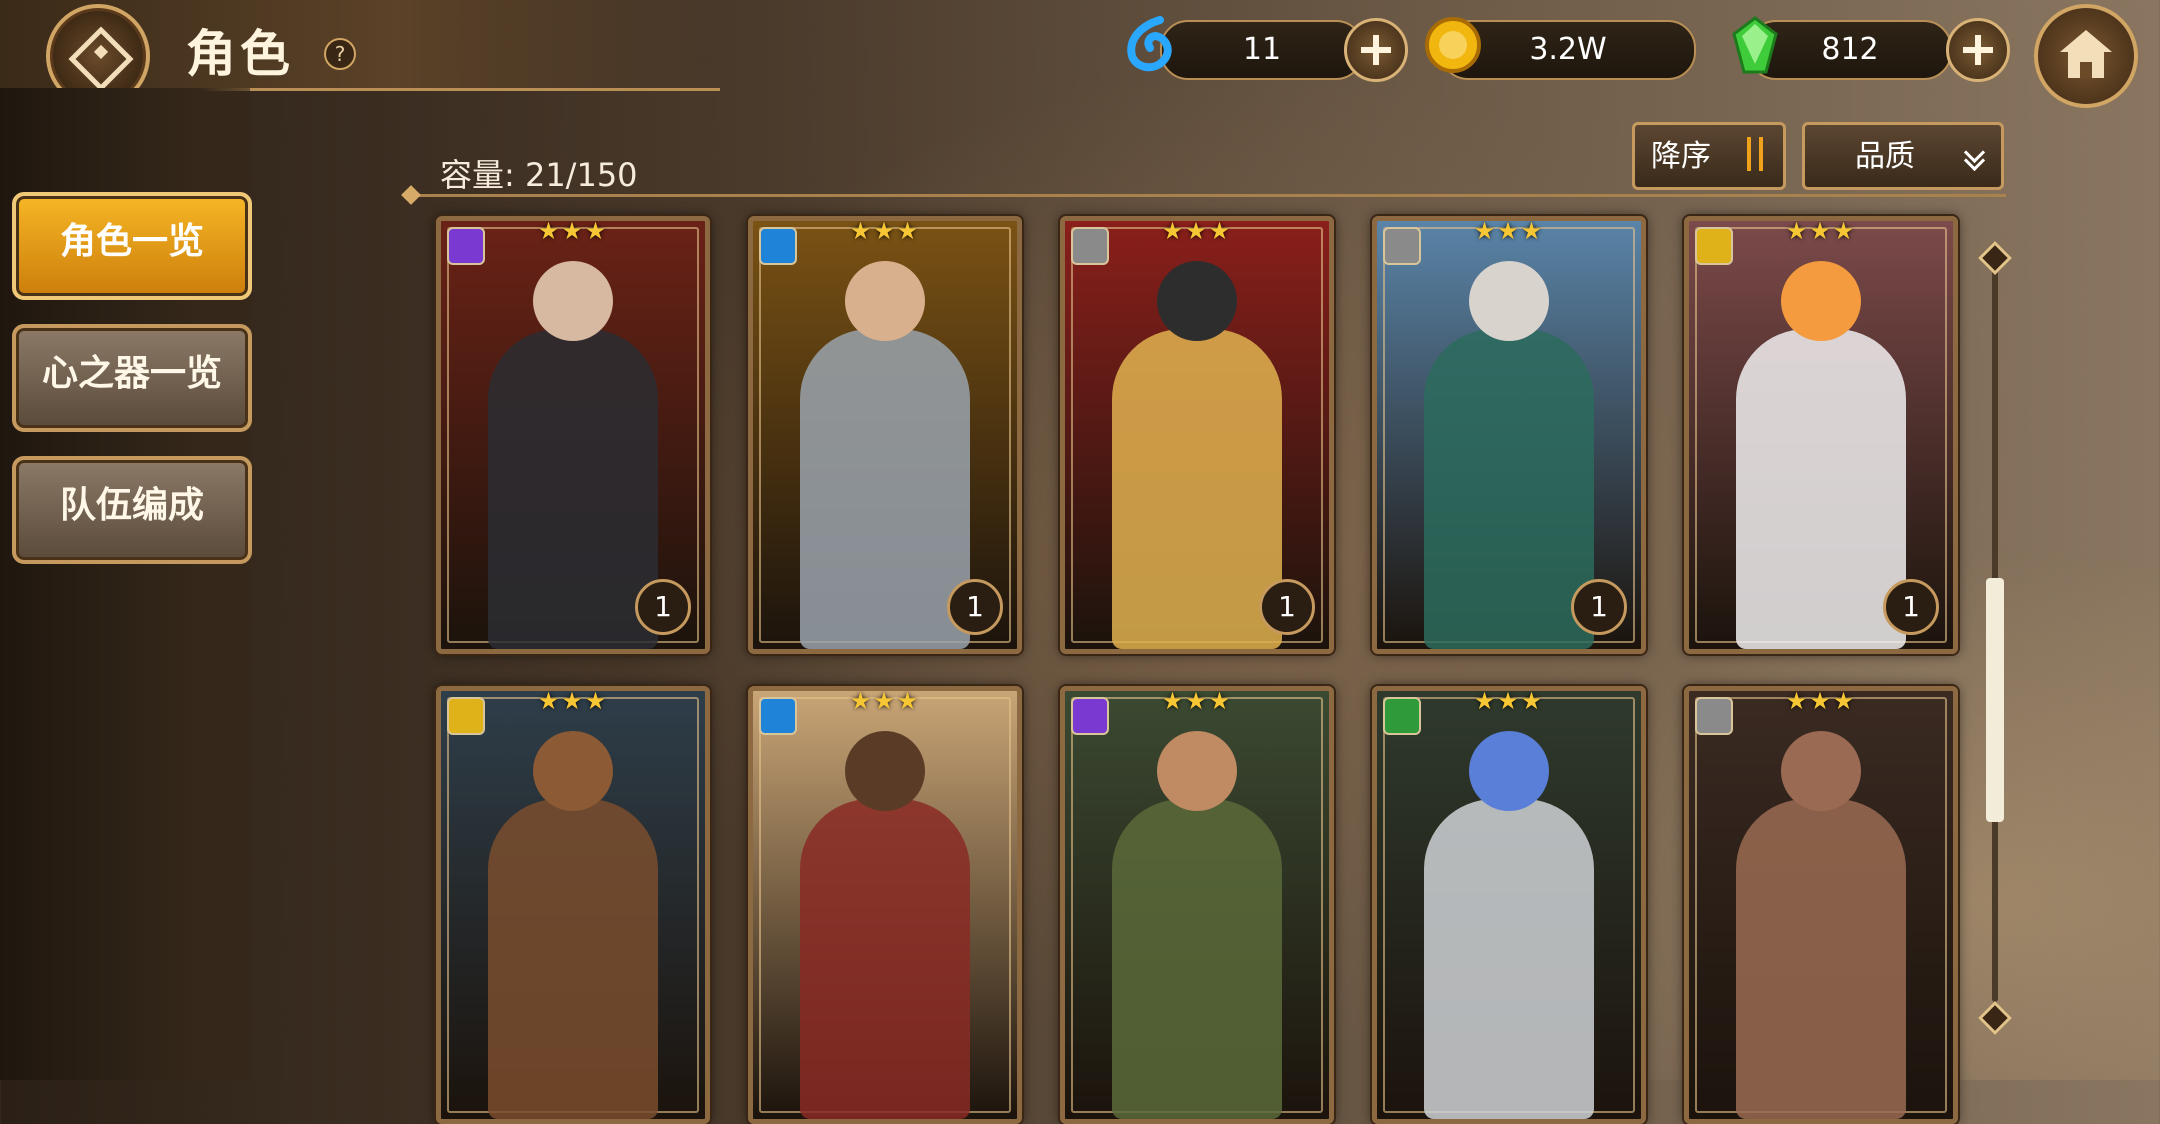 The width and height of the screenshot is (2160, 1124). I want to click on sort-order-button: 降序, so click(1709, 156).